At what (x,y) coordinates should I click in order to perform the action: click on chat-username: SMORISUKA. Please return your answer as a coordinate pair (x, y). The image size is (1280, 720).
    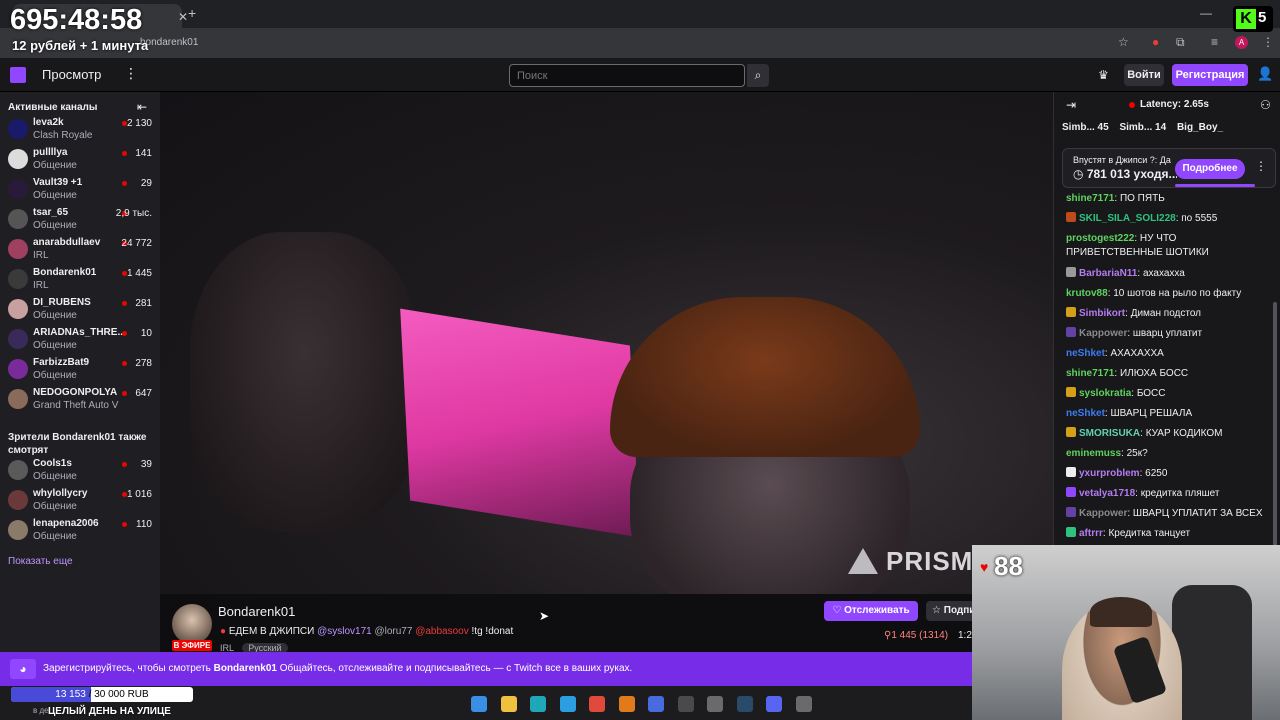
    Looking at the image, I should click on (1109, 433).